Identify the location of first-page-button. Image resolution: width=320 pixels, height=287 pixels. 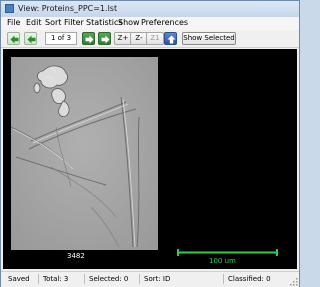
(13, 38).